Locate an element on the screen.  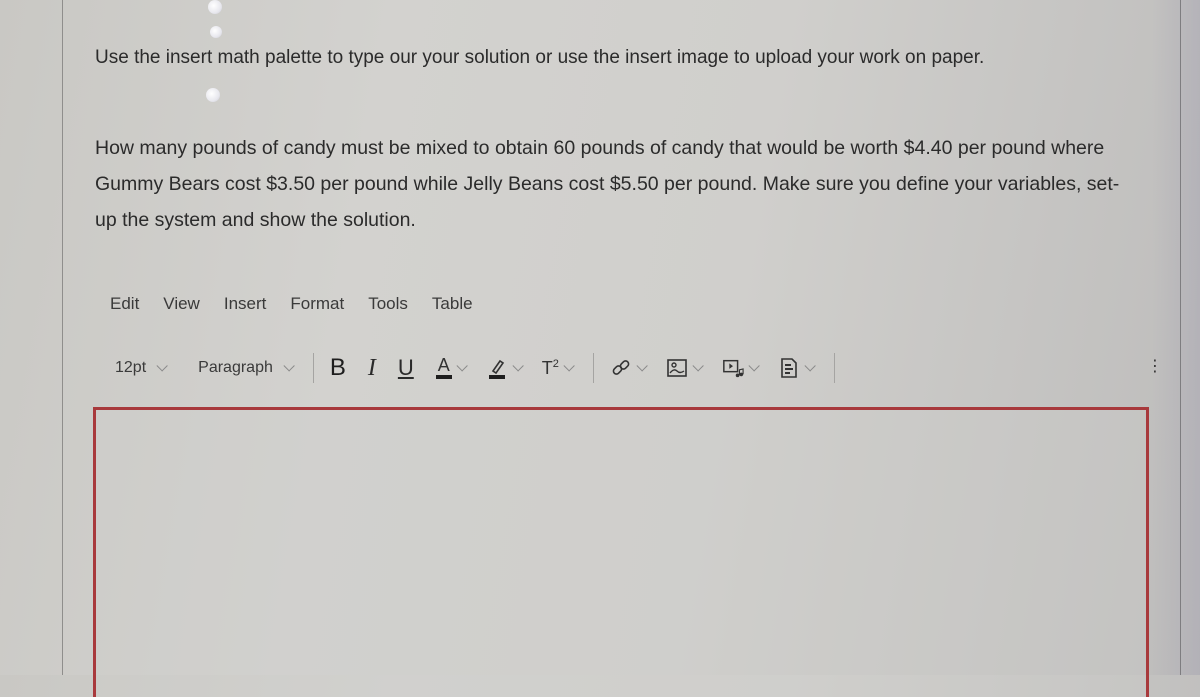
superscript-icon: T2 is located at coordinates (550, 368).